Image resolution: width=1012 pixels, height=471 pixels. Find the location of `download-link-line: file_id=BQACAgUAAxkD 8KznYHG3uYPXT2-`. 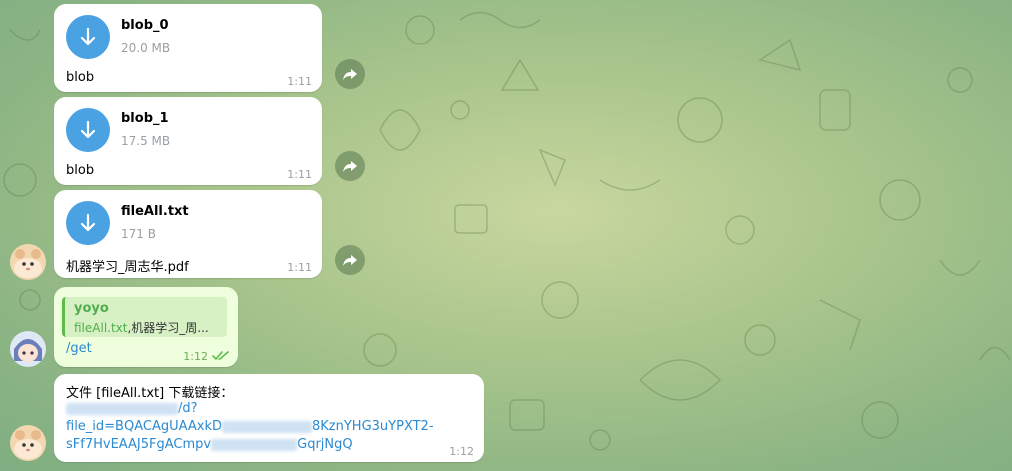

download-link-line: file_id=BQACAgUAAxkD 8KznYHG3uYPXT2- is located at coordinates (250, 426).